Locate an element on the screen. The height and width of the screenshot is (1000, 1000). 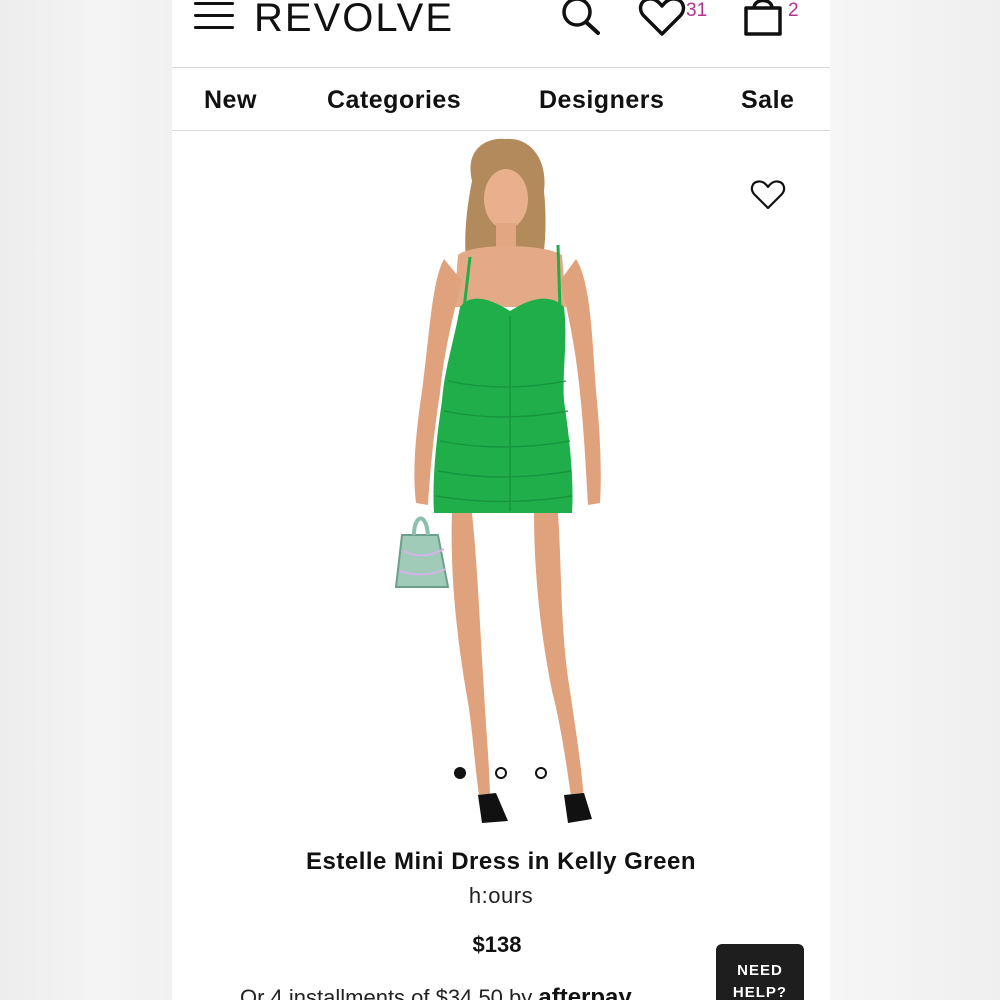
nav-item-categories: Categories is located at coordinates (394, 100).